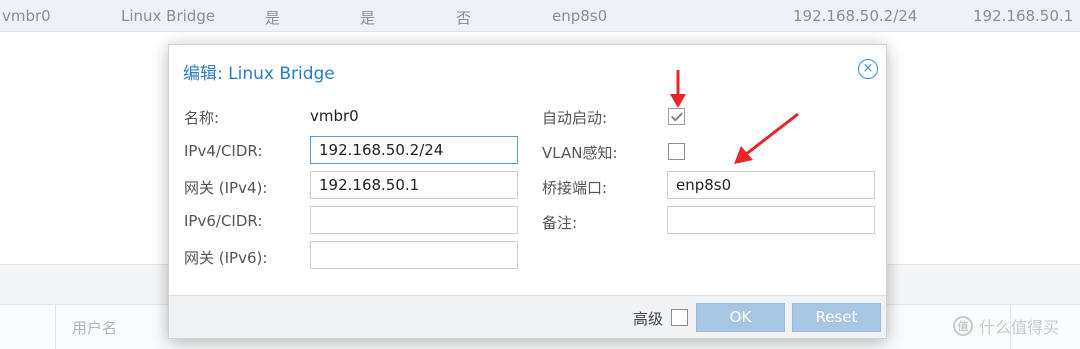 This screenshot has width=1080, height=349. I want to click on gateway-ipv4-input, so click(414, 185).